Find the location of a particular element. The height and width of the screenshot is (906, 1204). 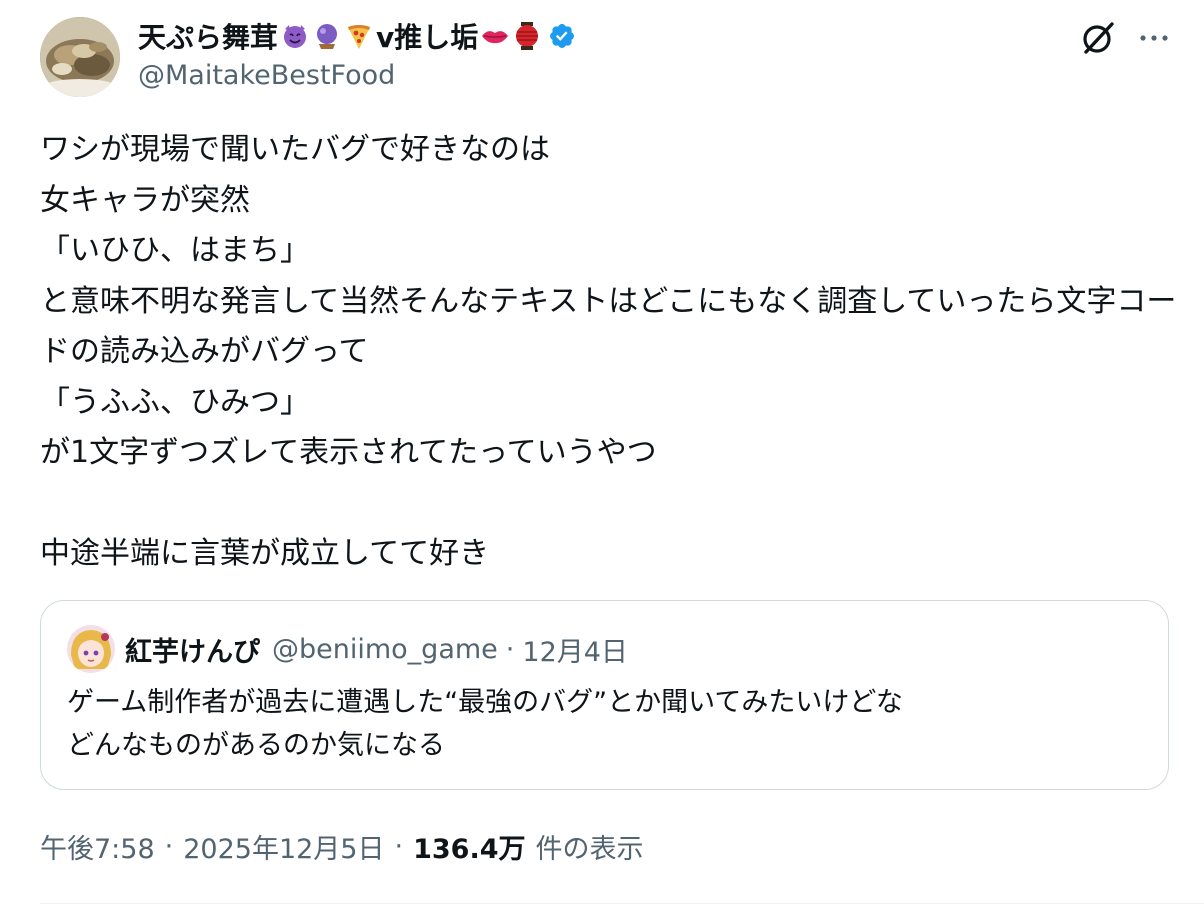

verified-badge-icon is located at coordinates (562, 36).